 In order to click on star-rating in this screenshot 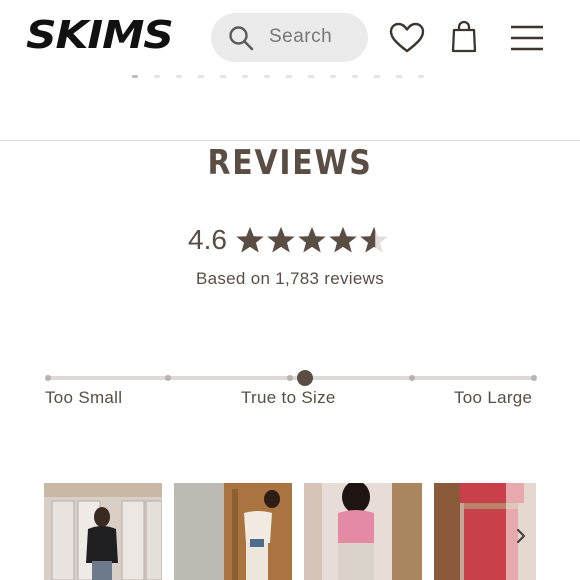, I will do `click(312, 240)`.